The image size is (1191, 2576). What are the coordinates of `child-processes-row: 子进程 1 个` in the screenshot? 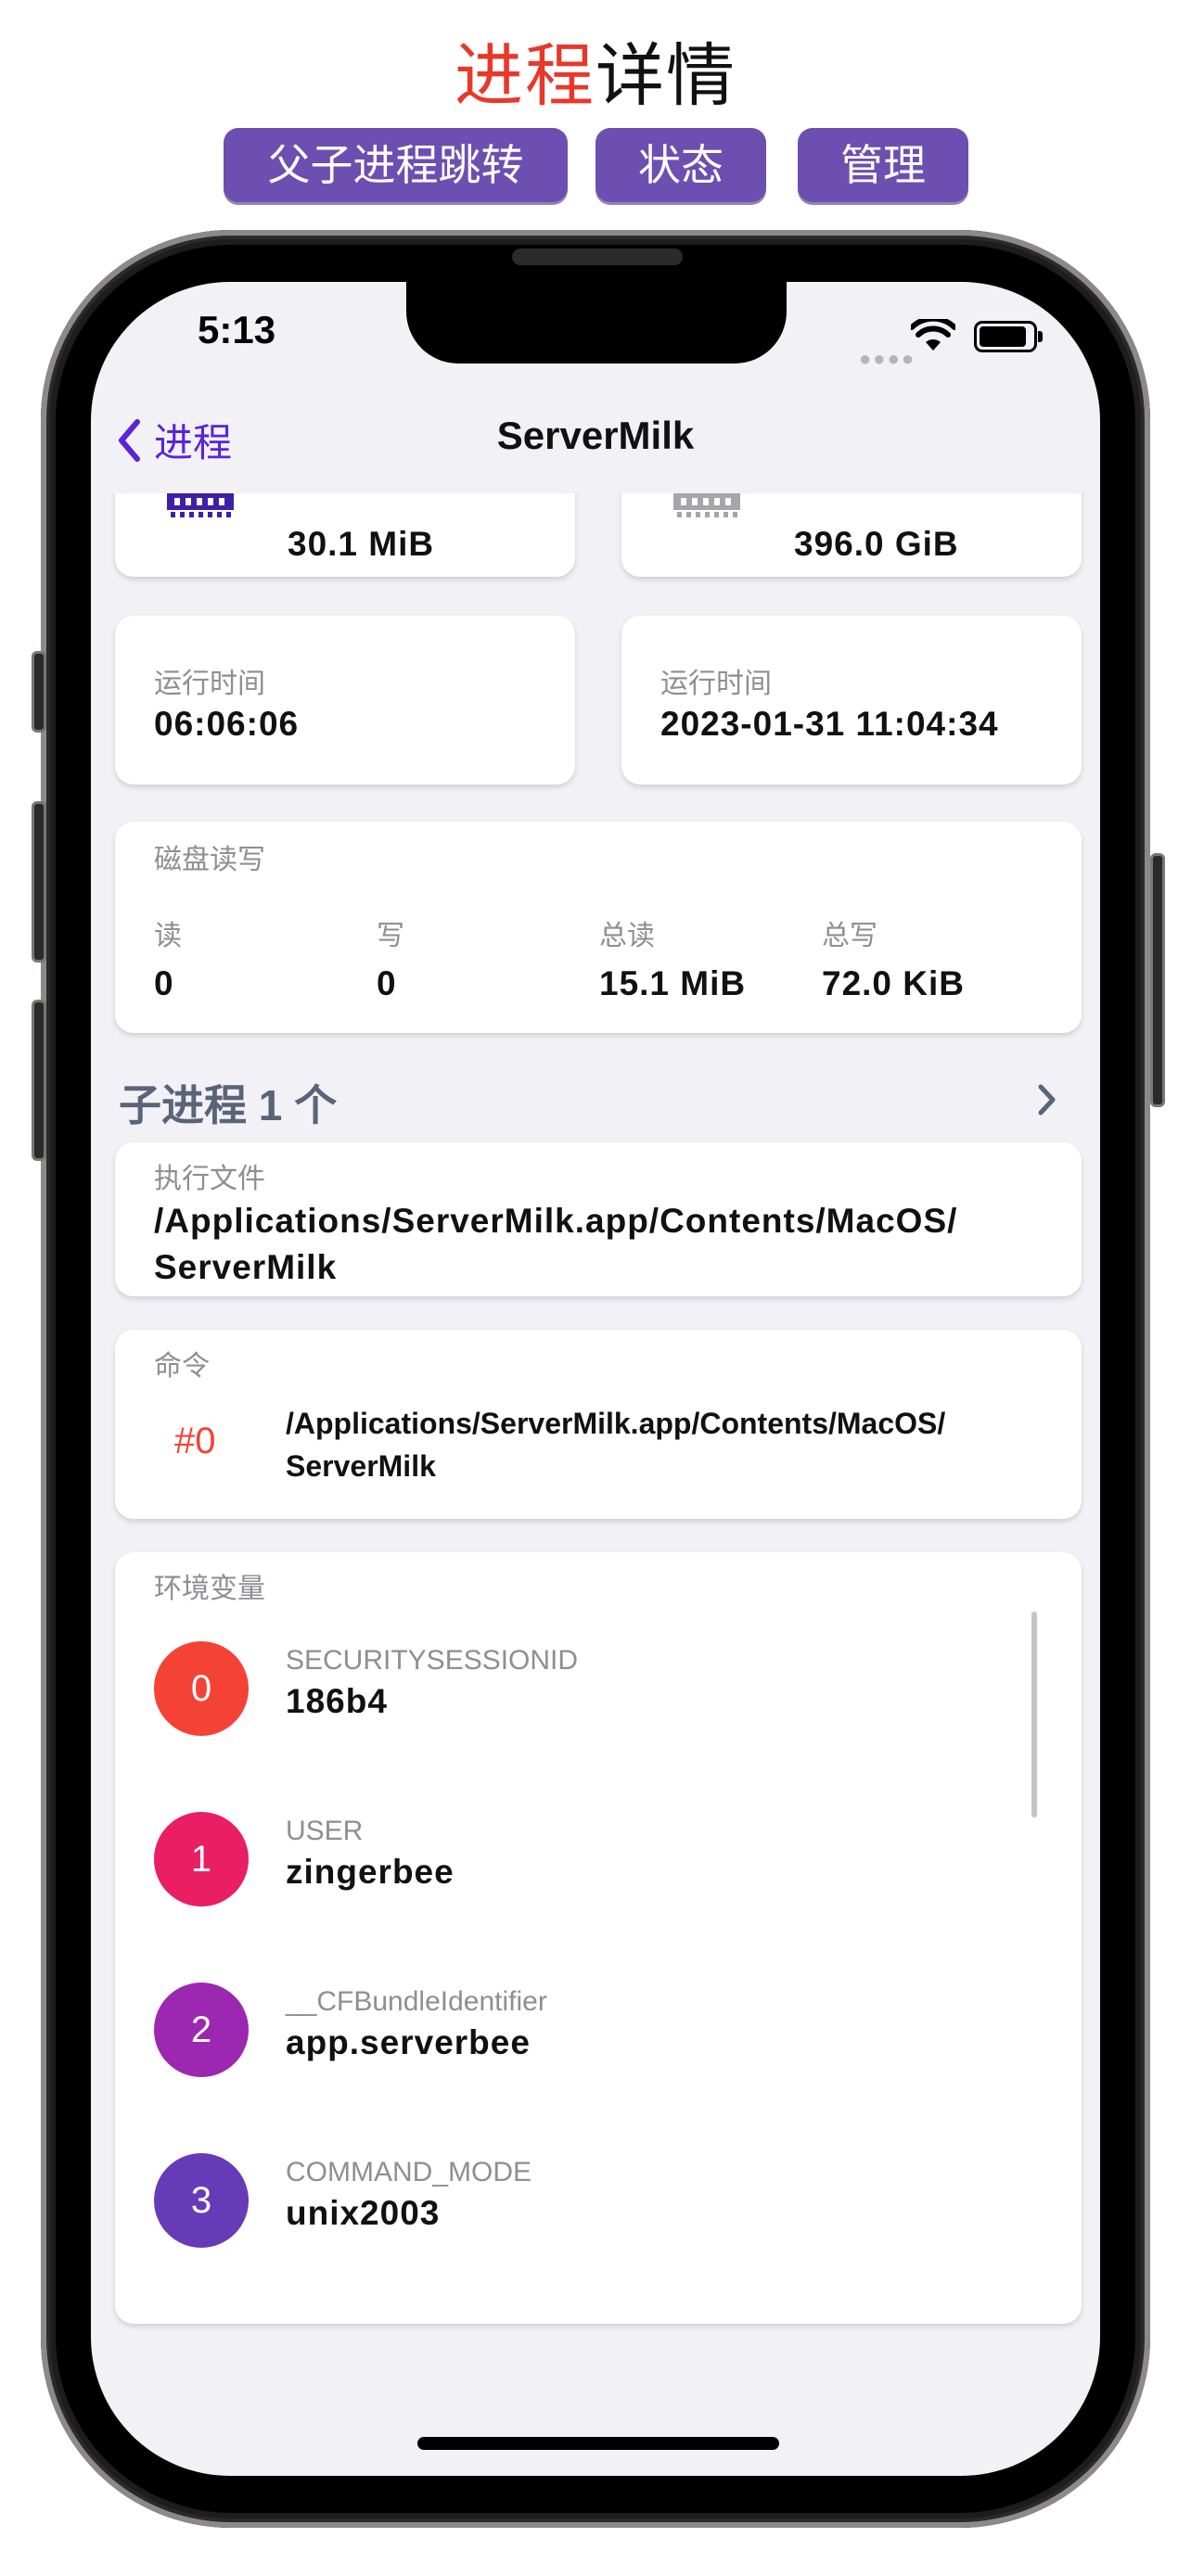 It's located at (595, 1100).